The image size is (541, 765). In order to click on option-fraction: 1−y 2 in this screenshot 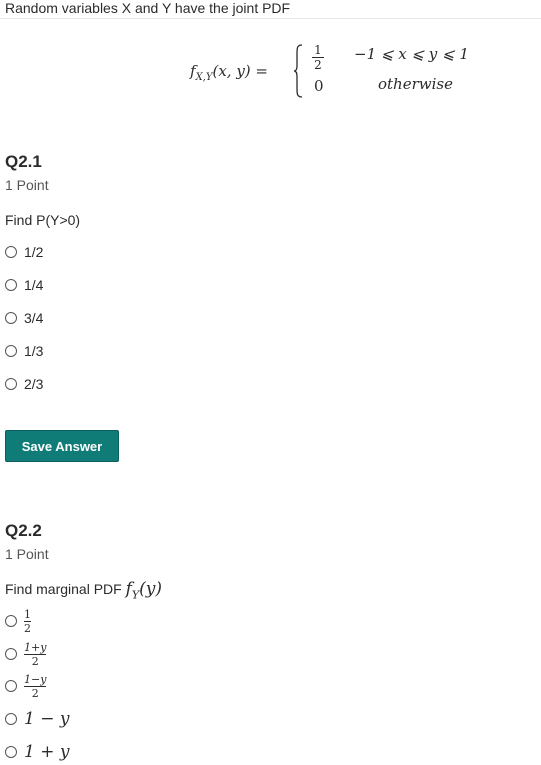, I will do `click(35, 686)`.